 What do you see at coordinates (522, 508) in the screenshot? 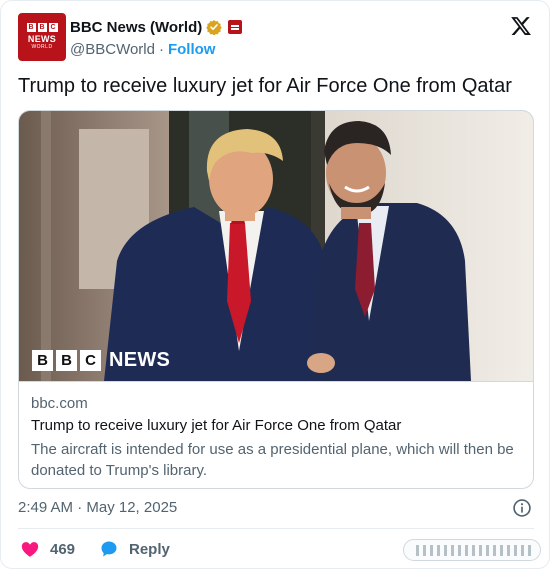
I see `info-icon` at bounding box center [522, 508].